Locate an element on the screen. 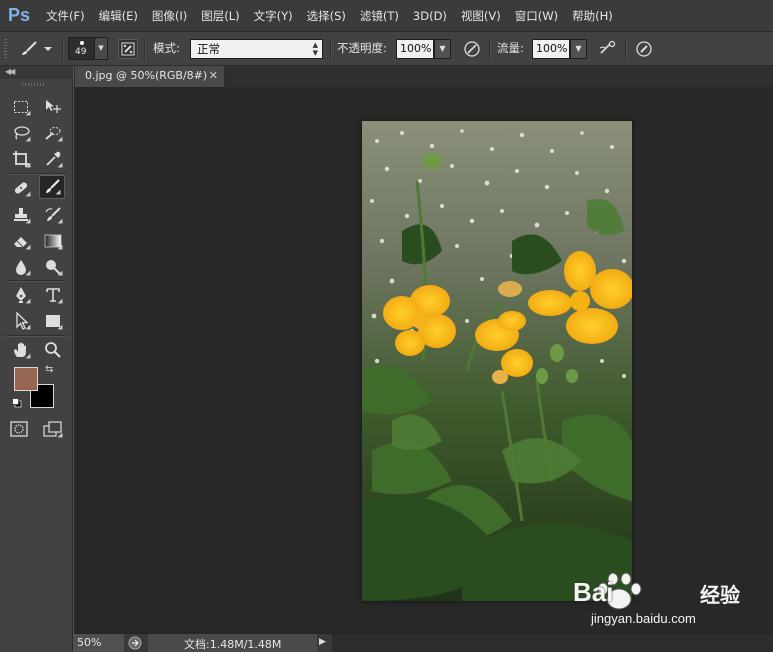  zoom-level-field: 50% is located at coordinates (99, 643).